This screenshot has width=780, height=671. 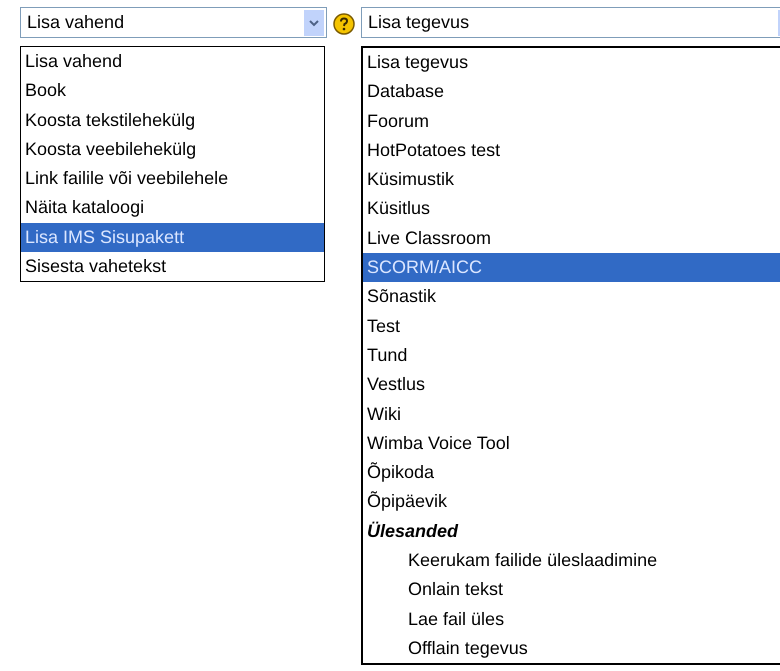 I want to click on dropdown-option: Book, so click(x=172, y=91).